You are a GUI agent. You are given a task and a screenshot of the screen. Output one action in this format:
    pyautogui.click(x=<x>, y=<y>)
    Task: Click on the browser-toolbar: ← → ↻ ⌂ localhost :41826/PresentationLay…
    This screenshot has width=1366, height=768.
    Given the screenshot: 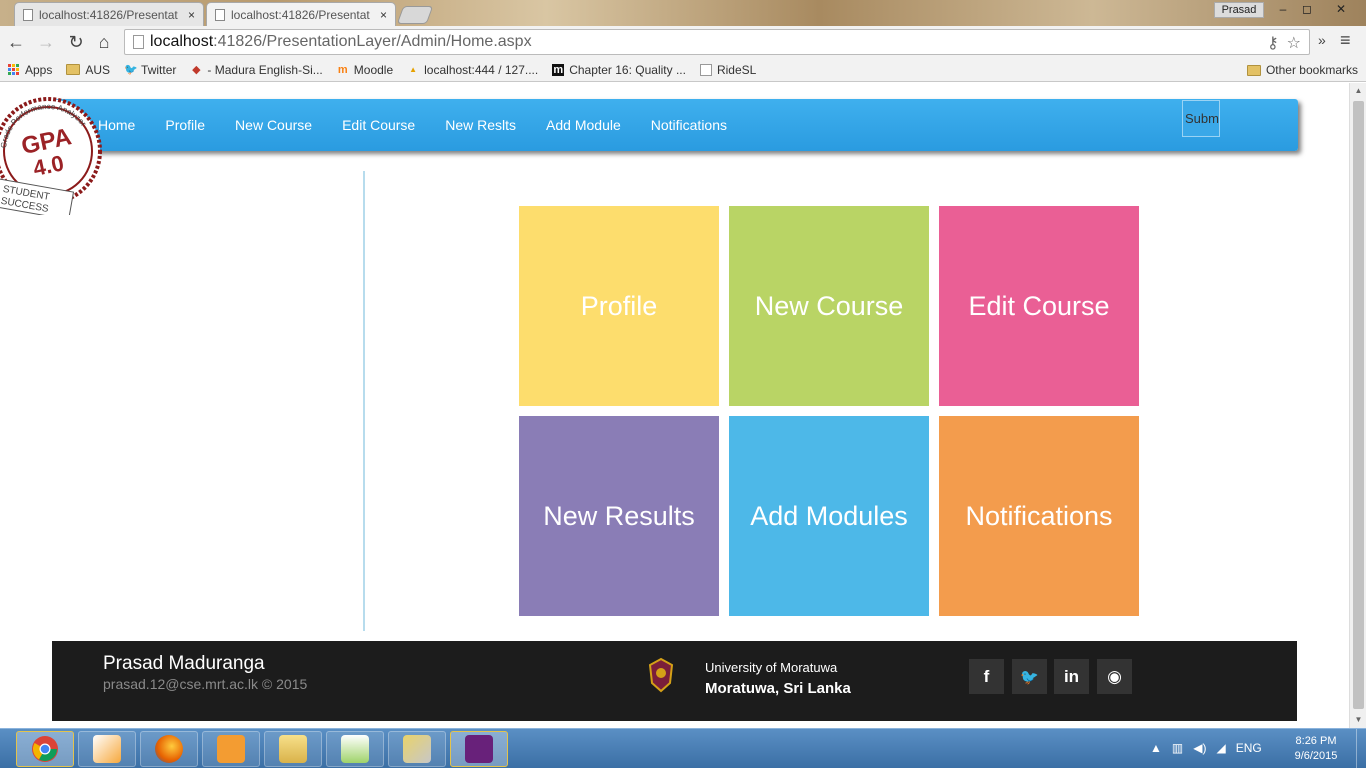 What is the action you would take?
    pyautogui.click(x=683, y=42)
    